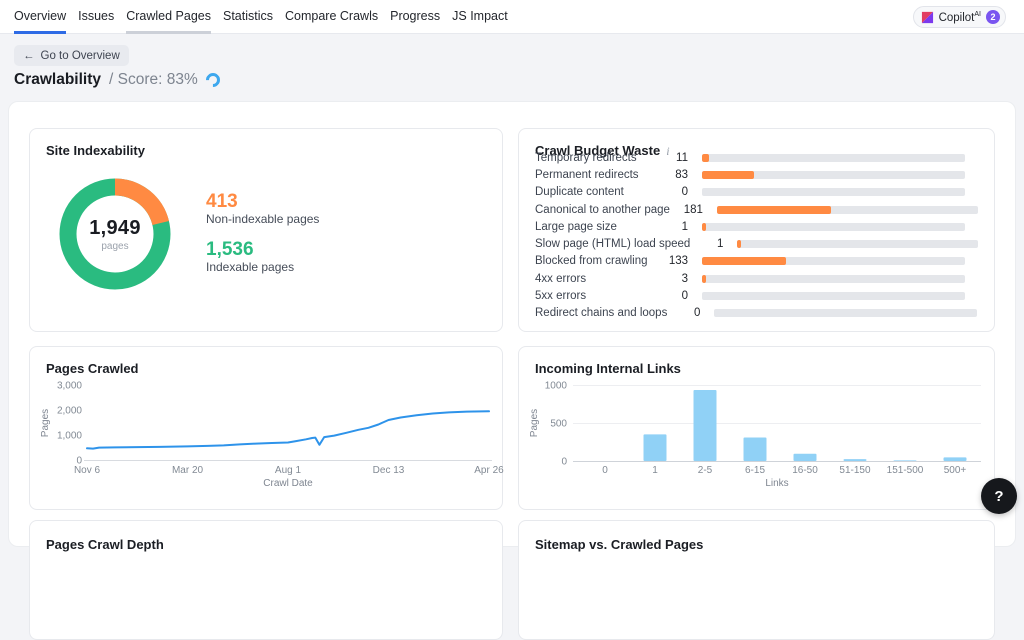  I want to click on budget-row: Permanent redirects 83, so click(756, 174).